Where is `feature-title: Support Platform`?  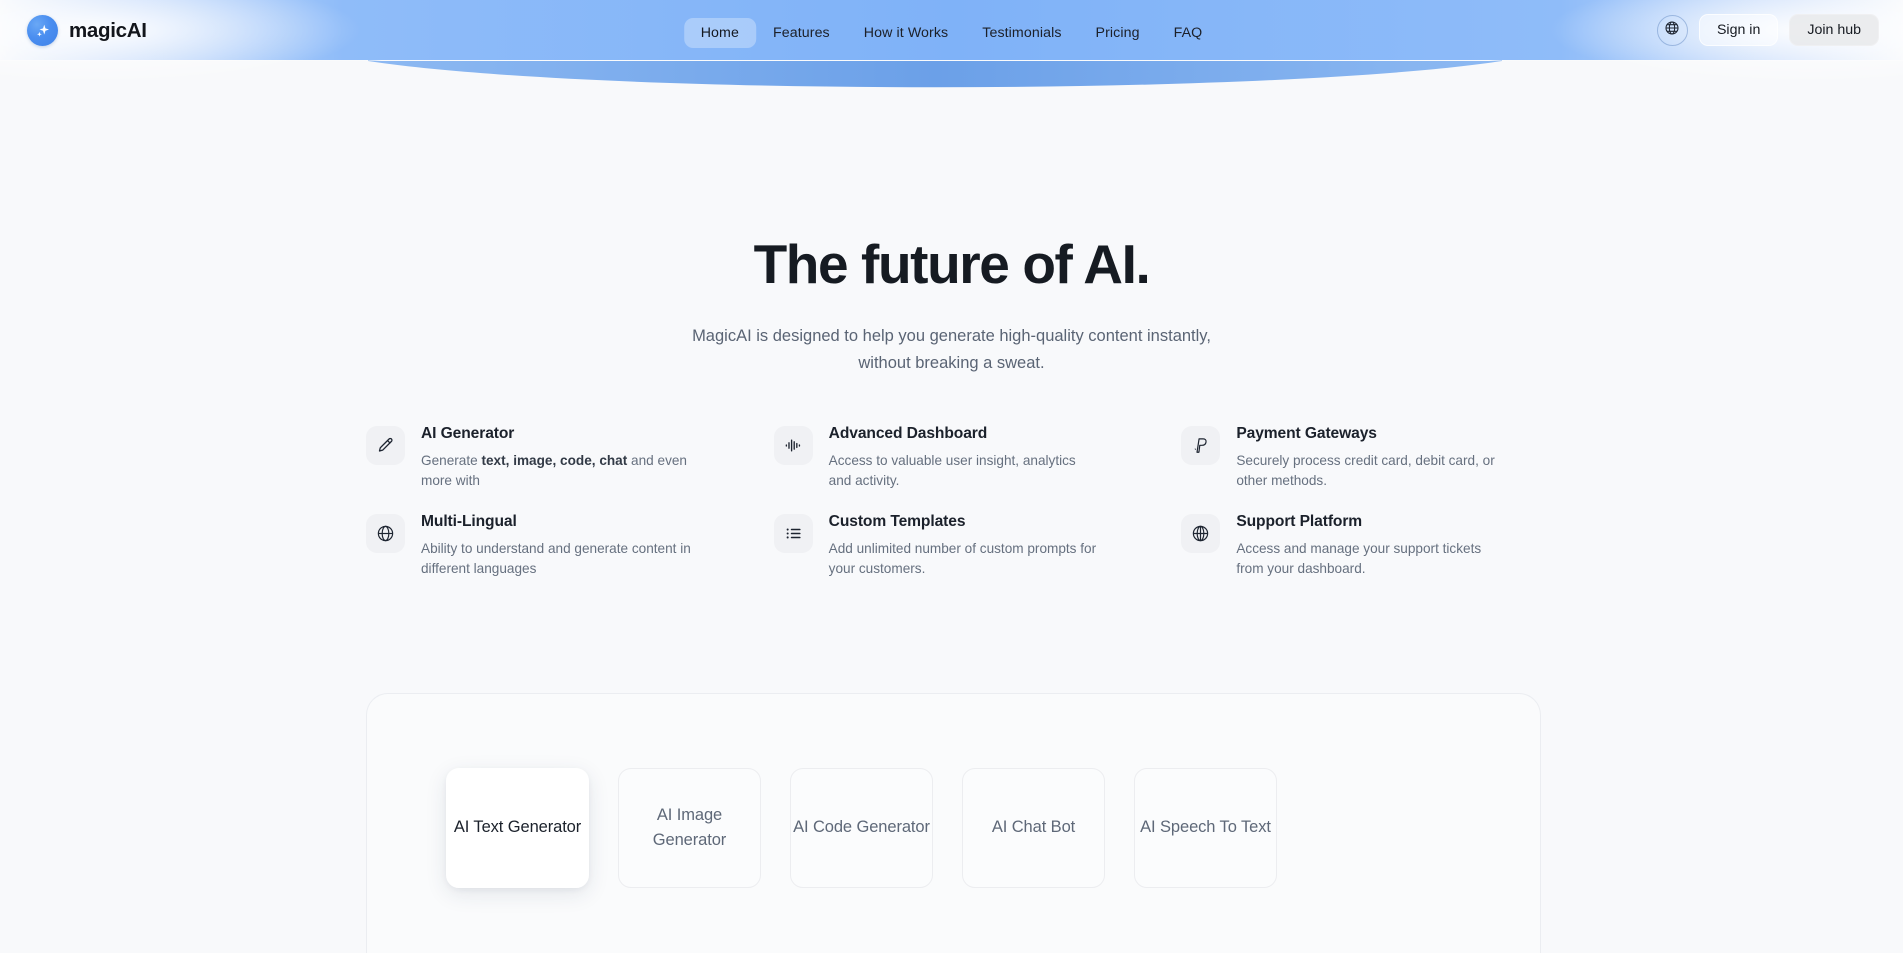 feature-title: Support Platform is located at coordinates (1299, 522).